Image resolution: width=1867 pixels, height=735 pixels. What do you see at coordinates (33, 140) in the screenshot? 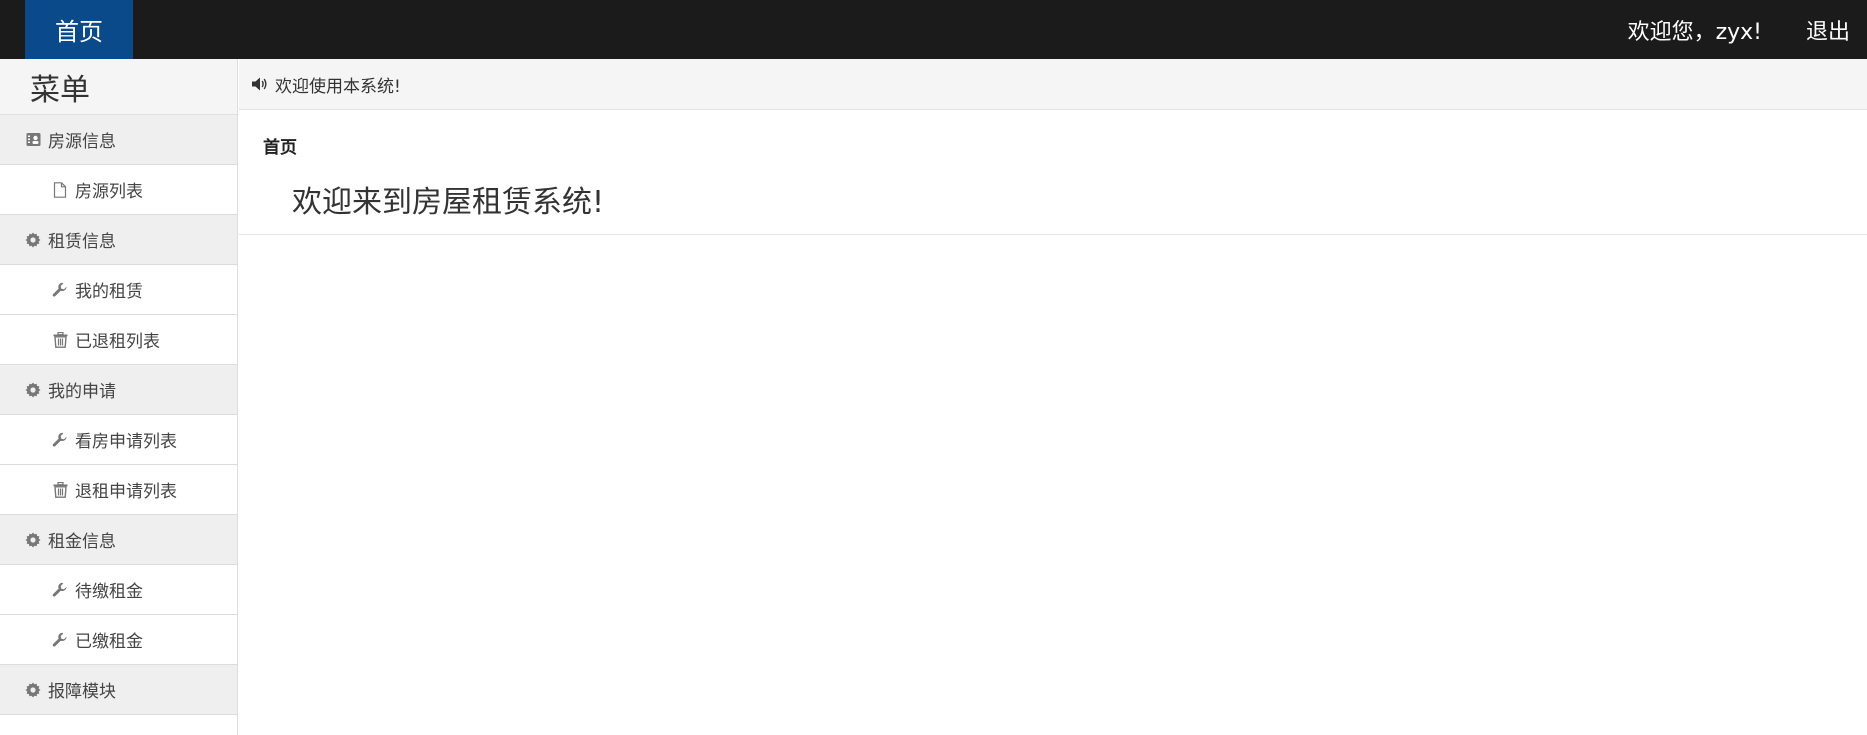
I see `contact-card-icon` at bounding box center [33, 140].